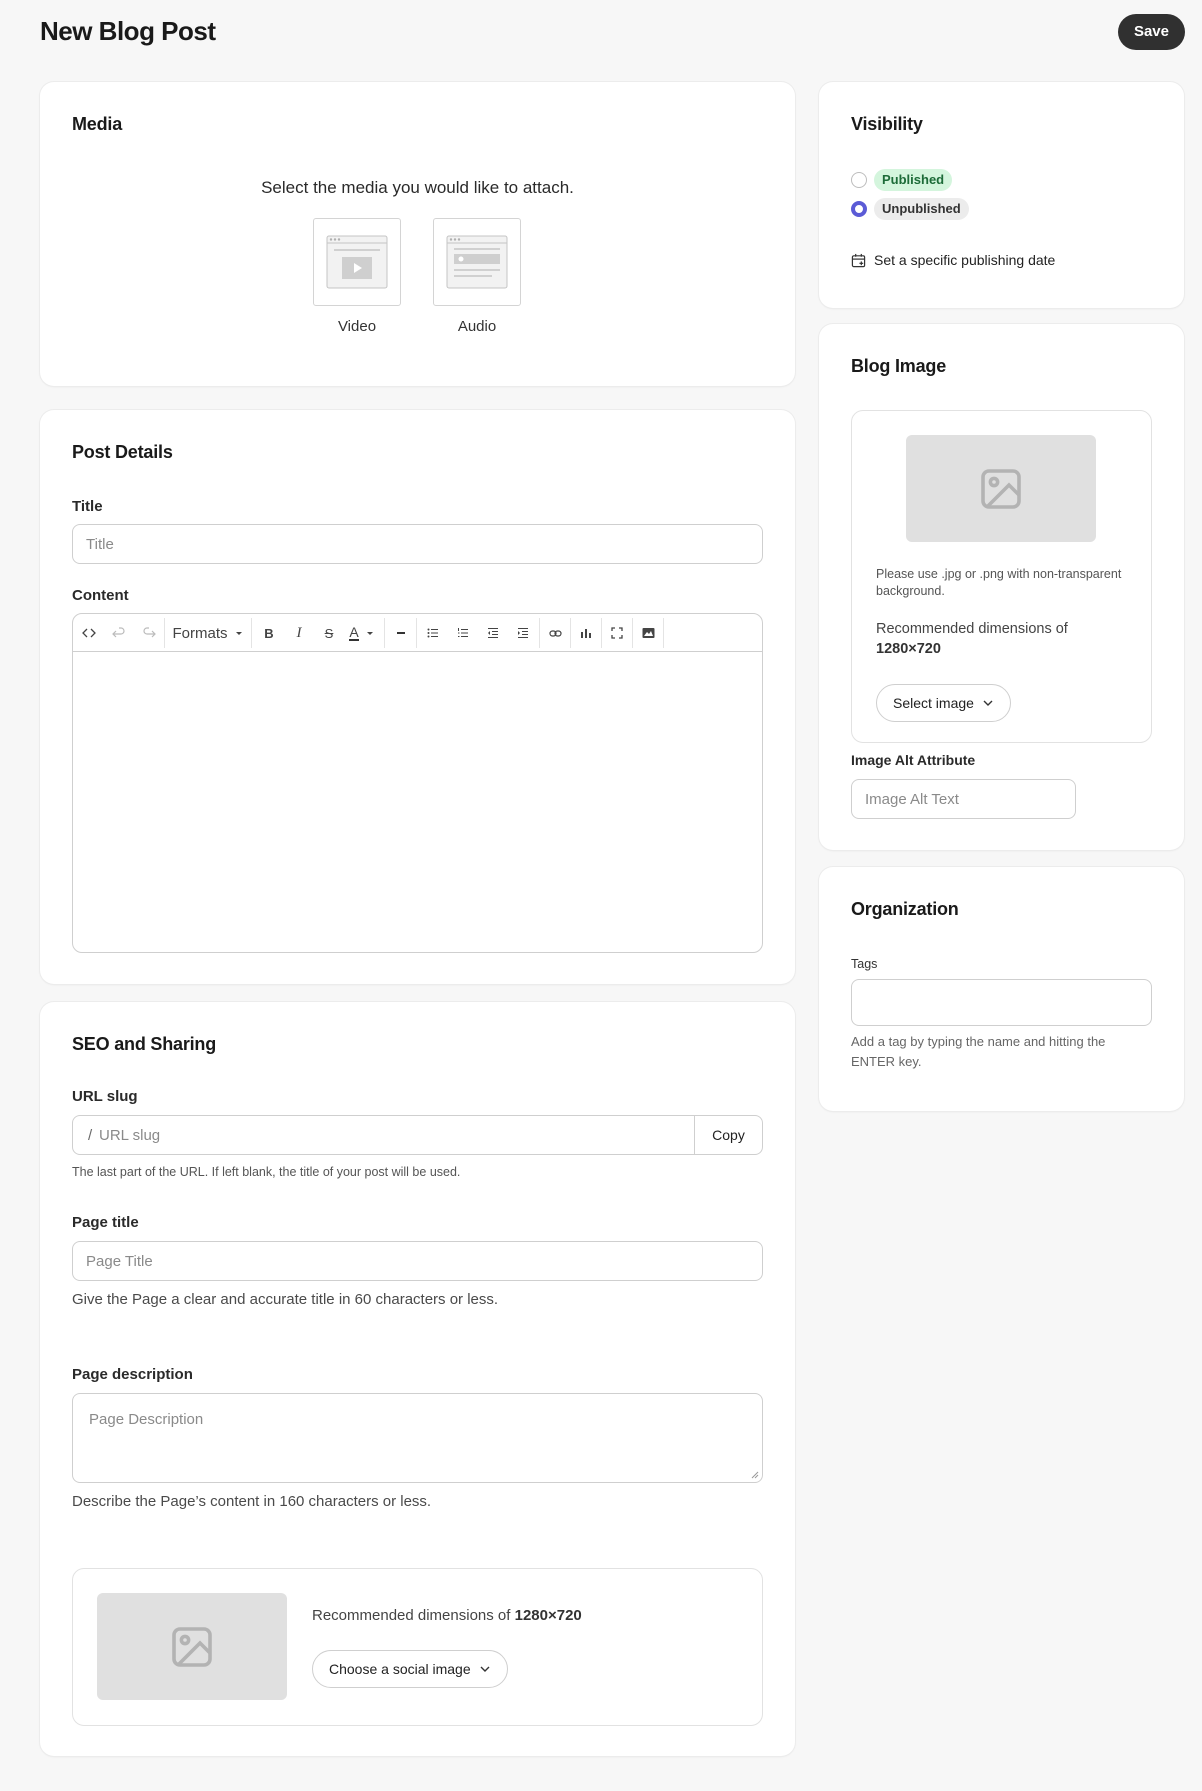  What do you see at coordinates (555, 633) in the screenshot?
I see `link-icon` at bounding box center [555, 633].